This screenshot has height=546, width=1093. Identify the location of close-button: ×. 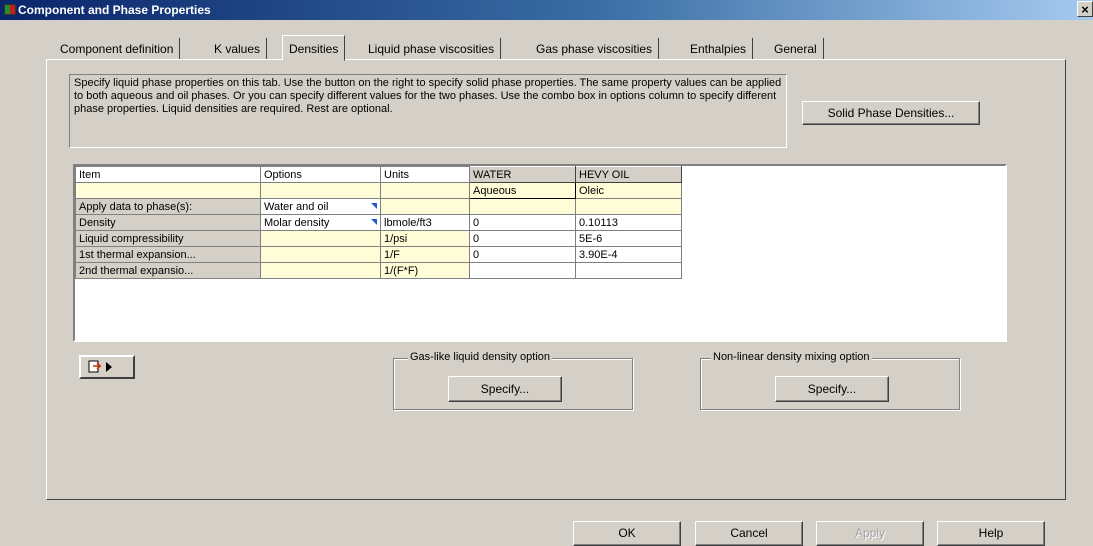
(1085, 9).